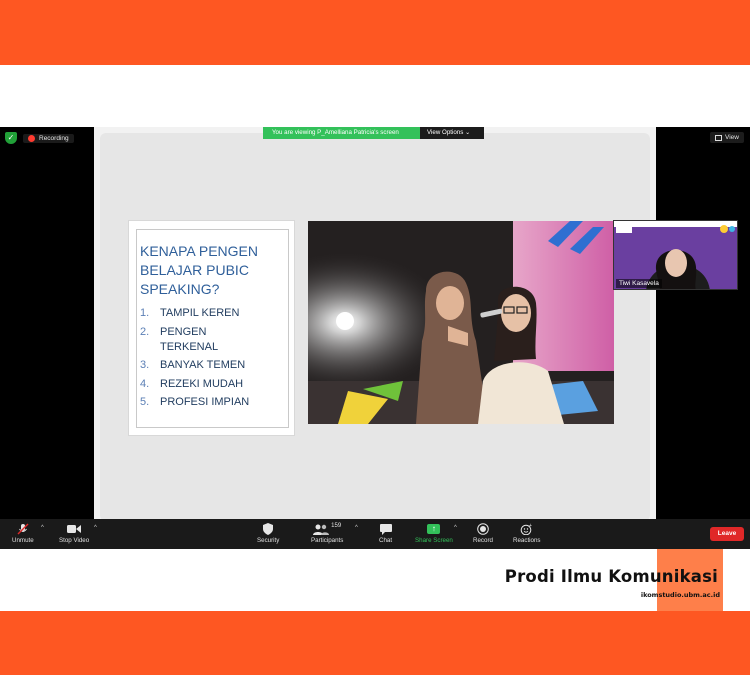 Image resolution: width=750 pixels, height=675 pixels. Describe the element at coordinates (375, 32) in the screenshot. I see `top-orange-band` at that location.